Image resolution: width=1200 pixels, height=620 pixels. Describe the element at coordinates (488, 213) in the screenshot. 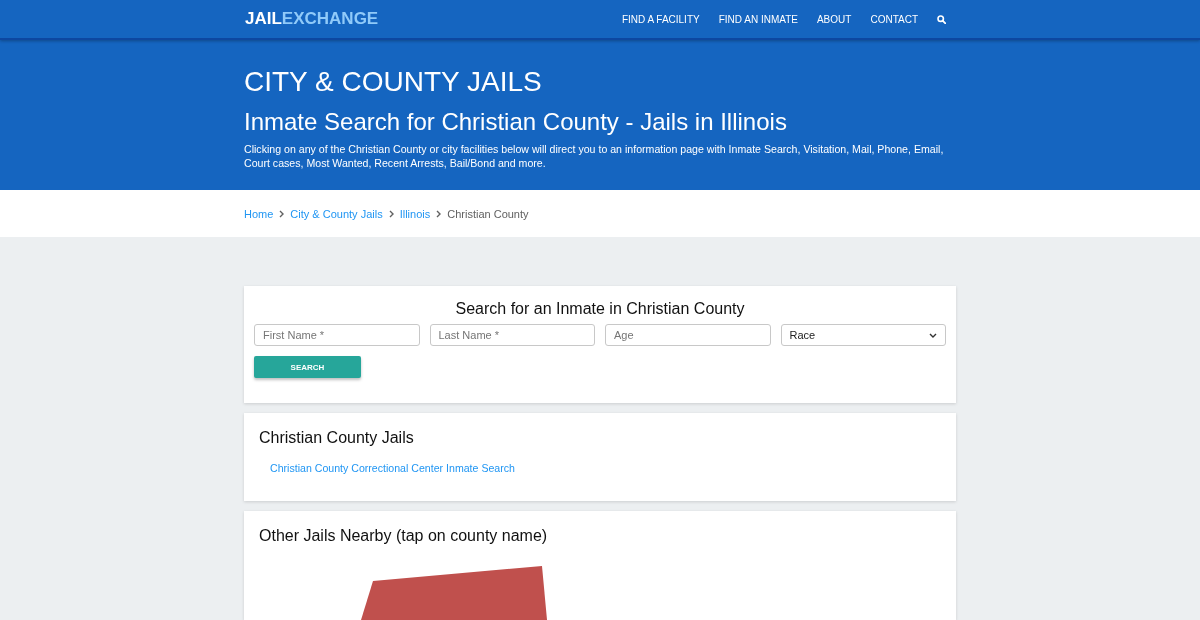

I see `breadcrumb-current: Christian County` at that location.